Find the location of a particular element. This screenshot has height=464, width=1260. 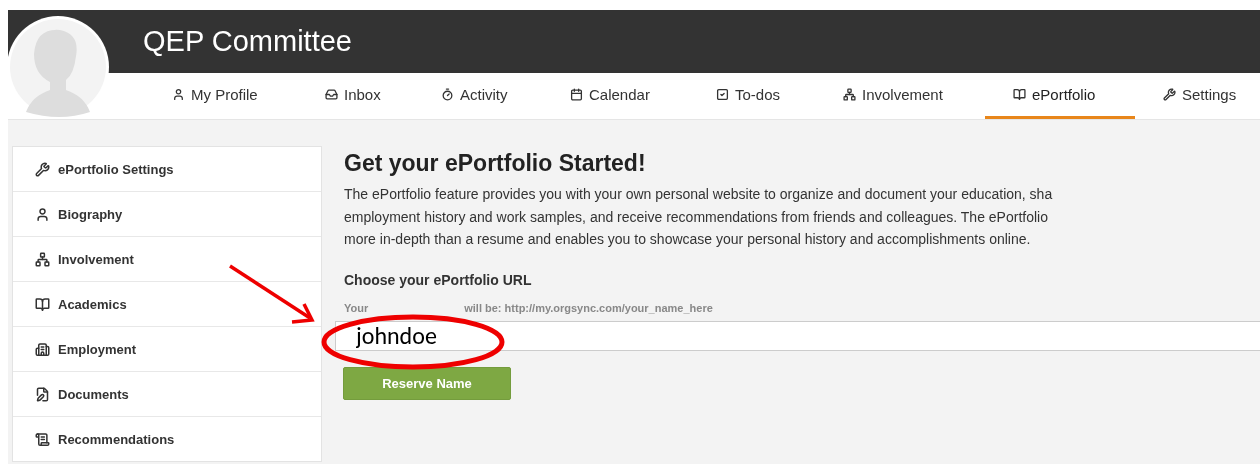

scroll-icon is located at coordinates (42, 439).